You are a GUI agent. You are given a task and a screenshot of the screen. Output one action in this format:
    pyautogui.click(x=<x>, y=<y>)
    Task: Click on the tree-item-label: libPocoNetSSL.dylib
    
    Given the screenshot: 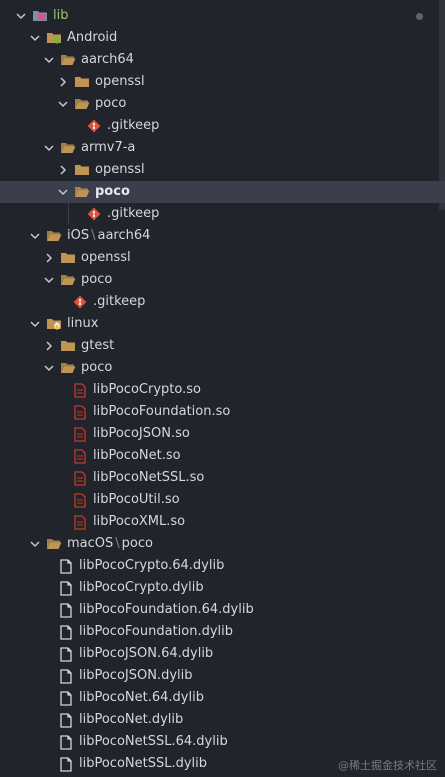 What is the action you would take?
    pyautogui.click(x=143, y=764)
    